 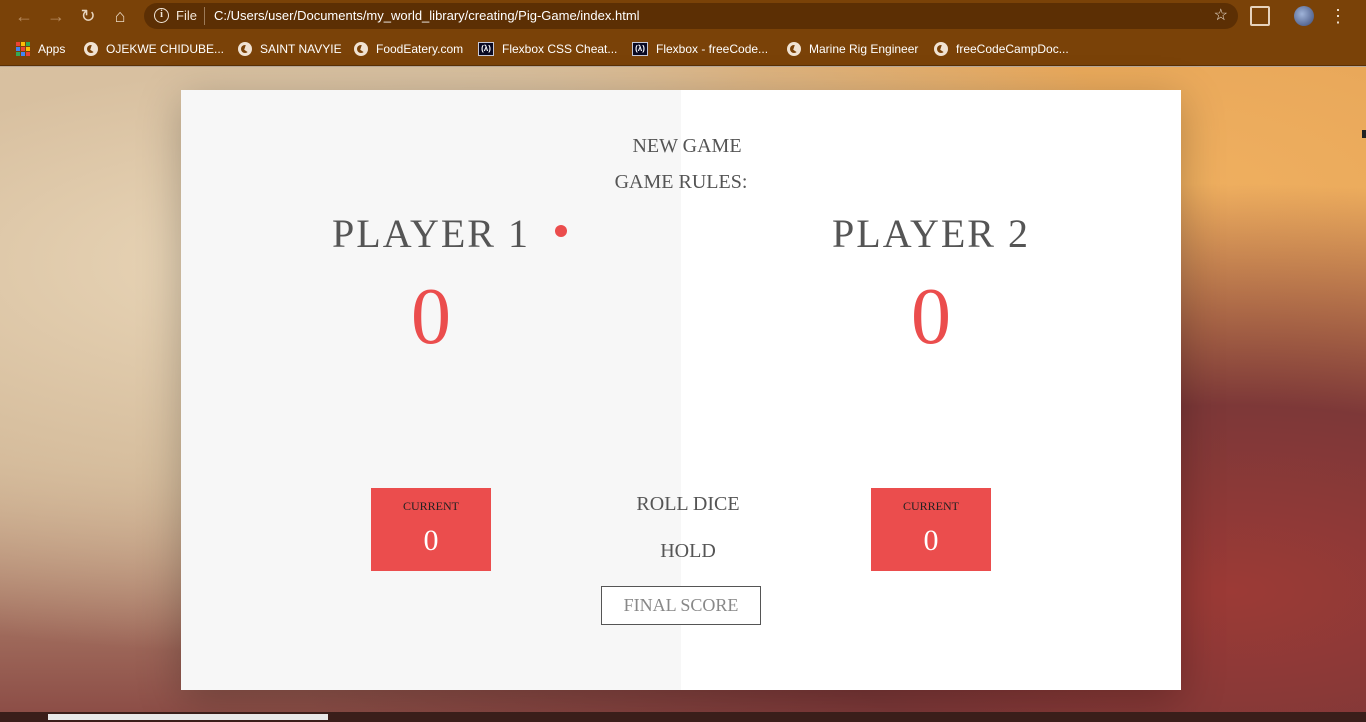 I want to click on tab-search-icon, so click(x=1260, y=16).